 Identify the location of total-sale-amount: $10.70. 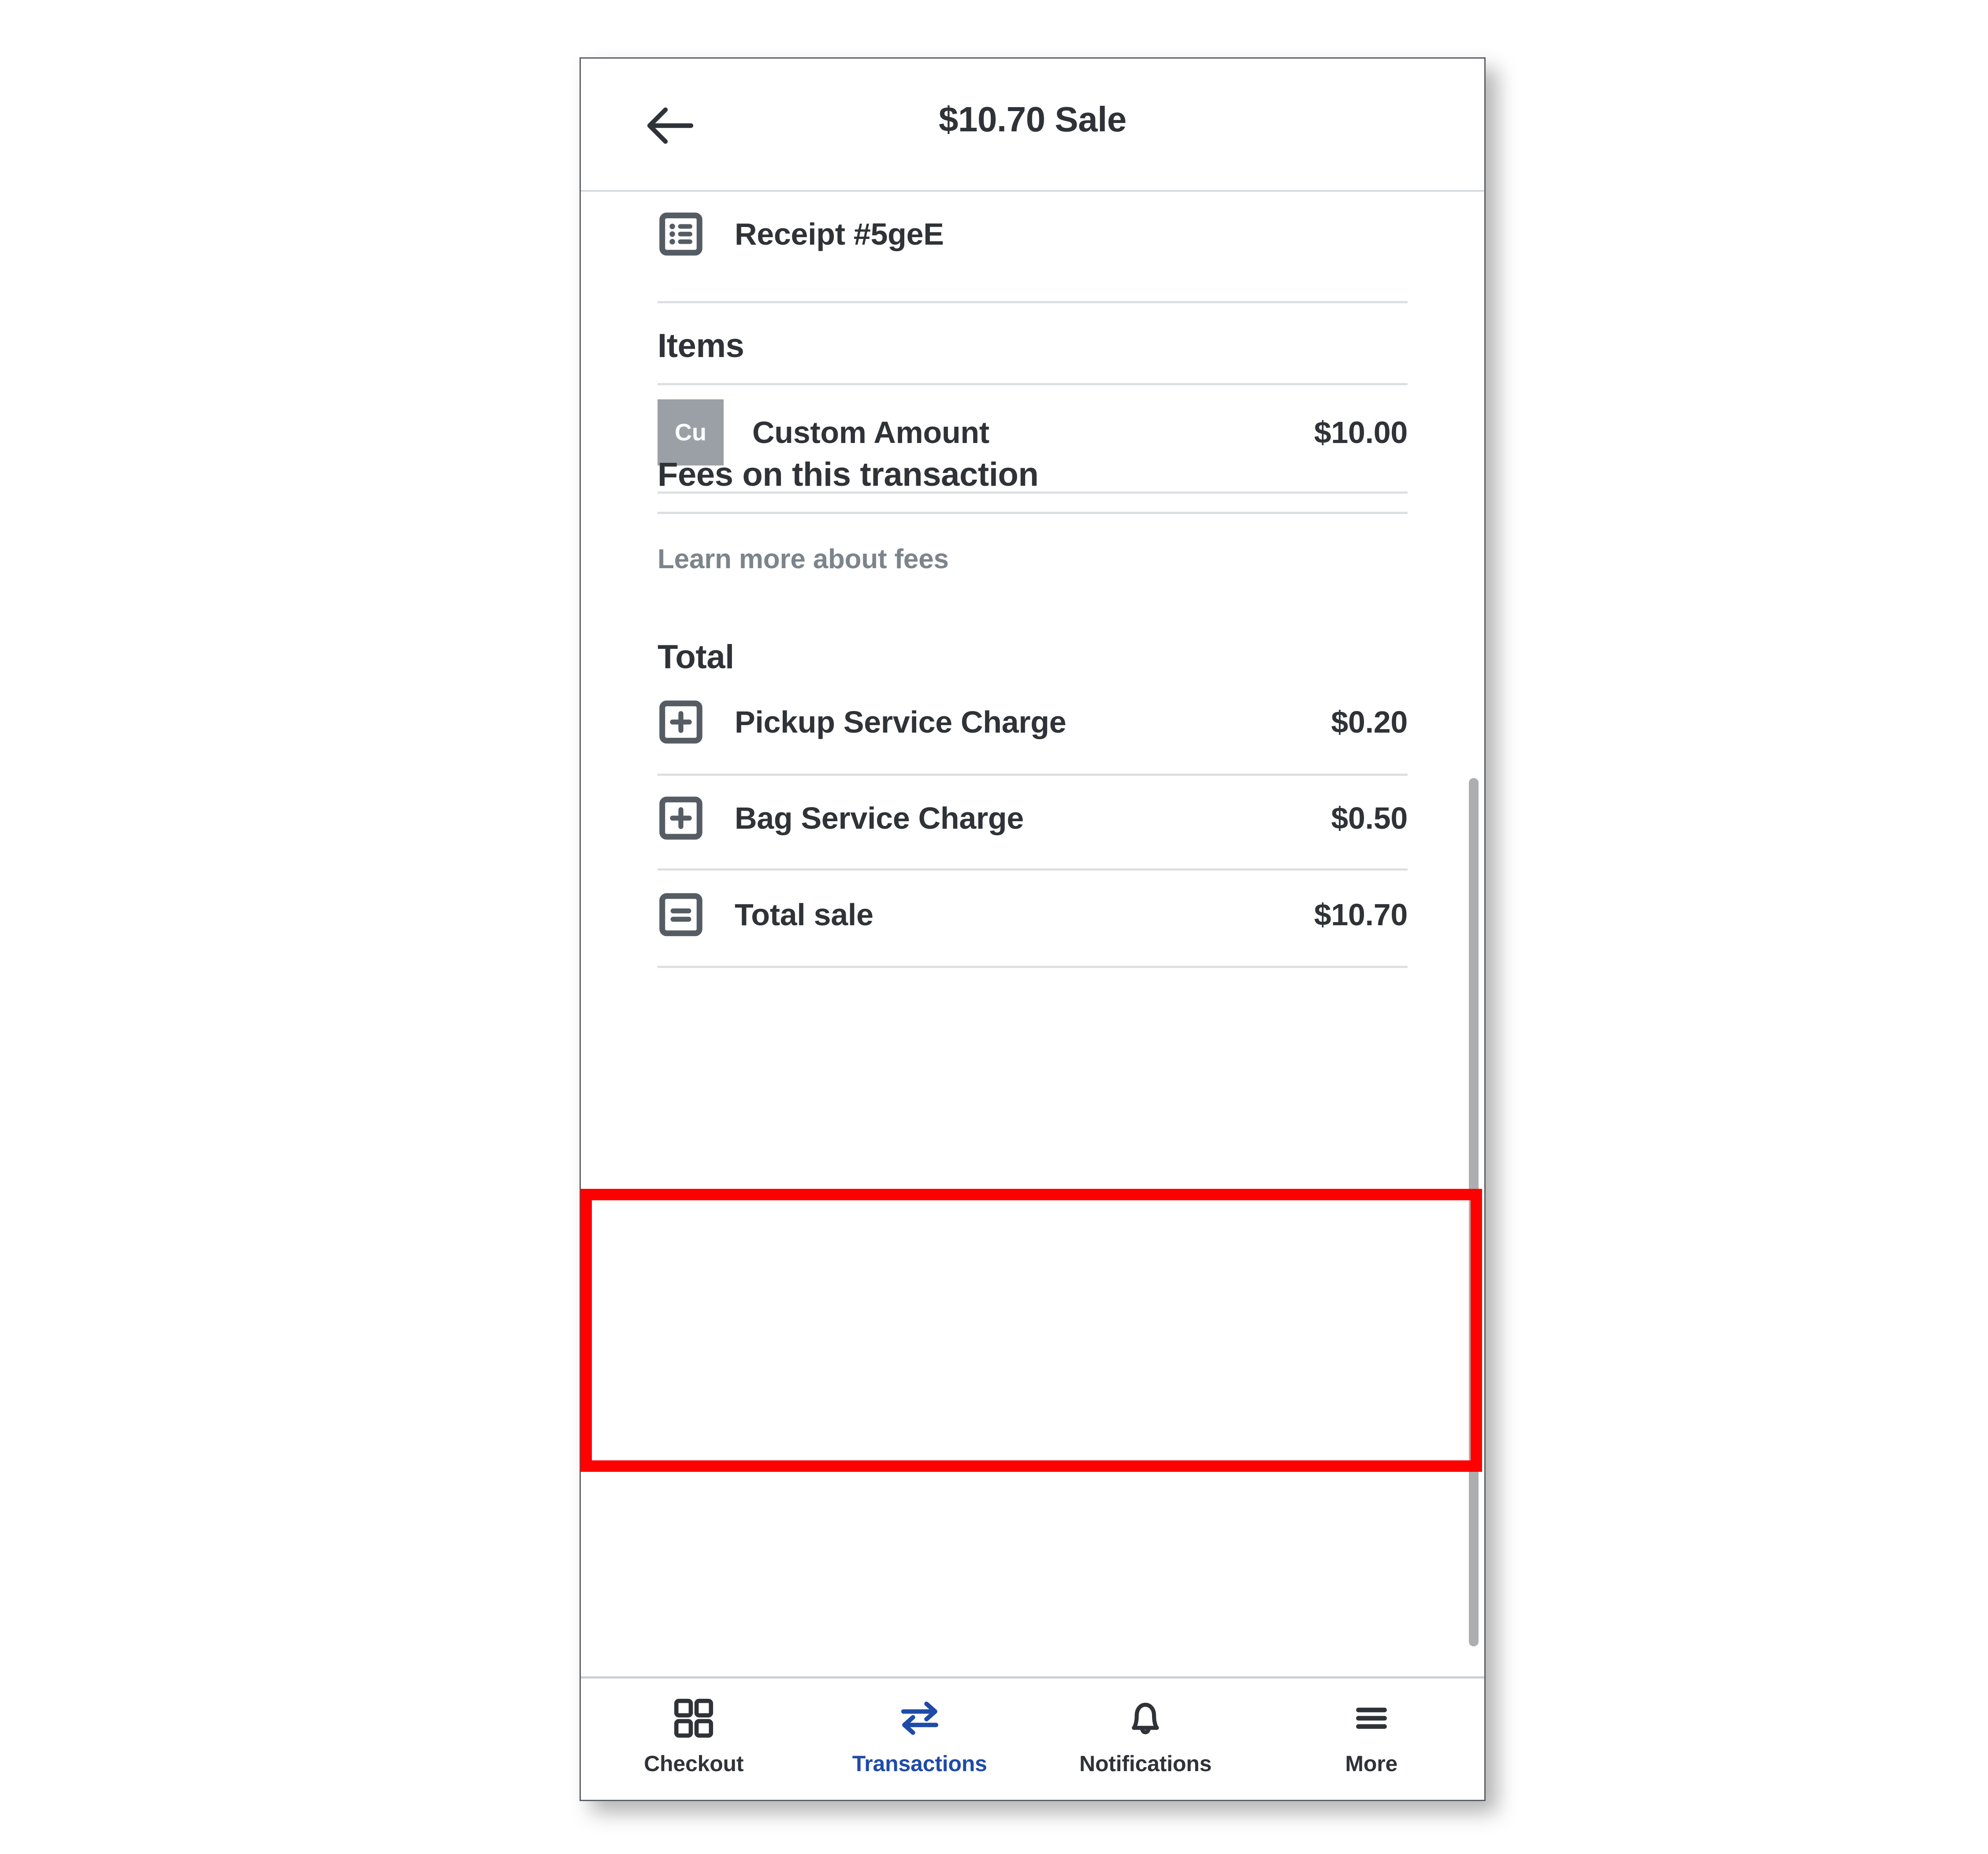
(1361, 914).